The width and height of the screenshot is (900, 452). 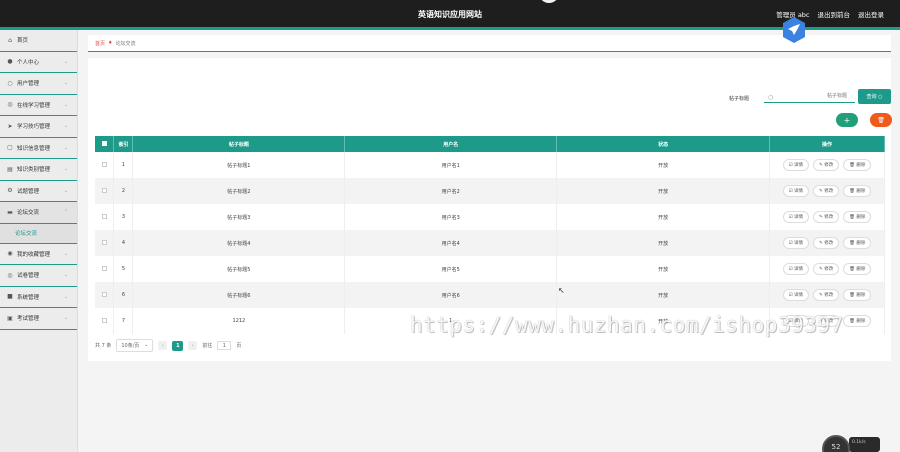 I want to click on speed-text: 0.1k/s, so click(x=864, y=444).